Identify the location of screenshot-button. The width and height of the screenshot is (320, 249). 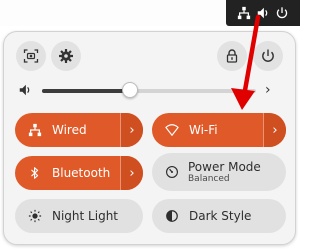
(31, 56).